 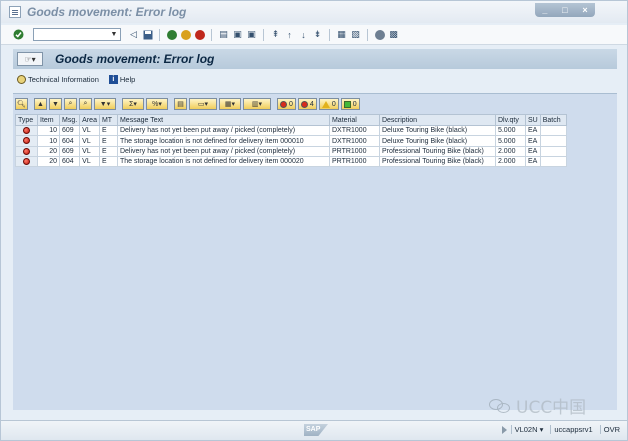 I want to click on column-header-type: Type, so click(x=26, y=120).